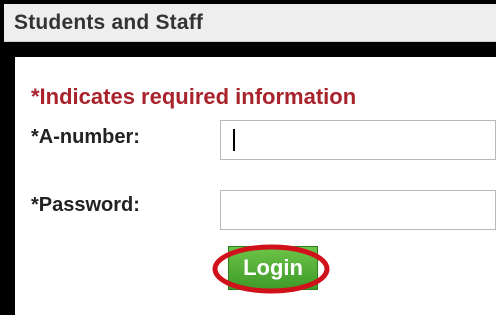 Image resolution: width=496 pixels, height=315 pixels. I want to click on anumber-input, so click(358, 140).